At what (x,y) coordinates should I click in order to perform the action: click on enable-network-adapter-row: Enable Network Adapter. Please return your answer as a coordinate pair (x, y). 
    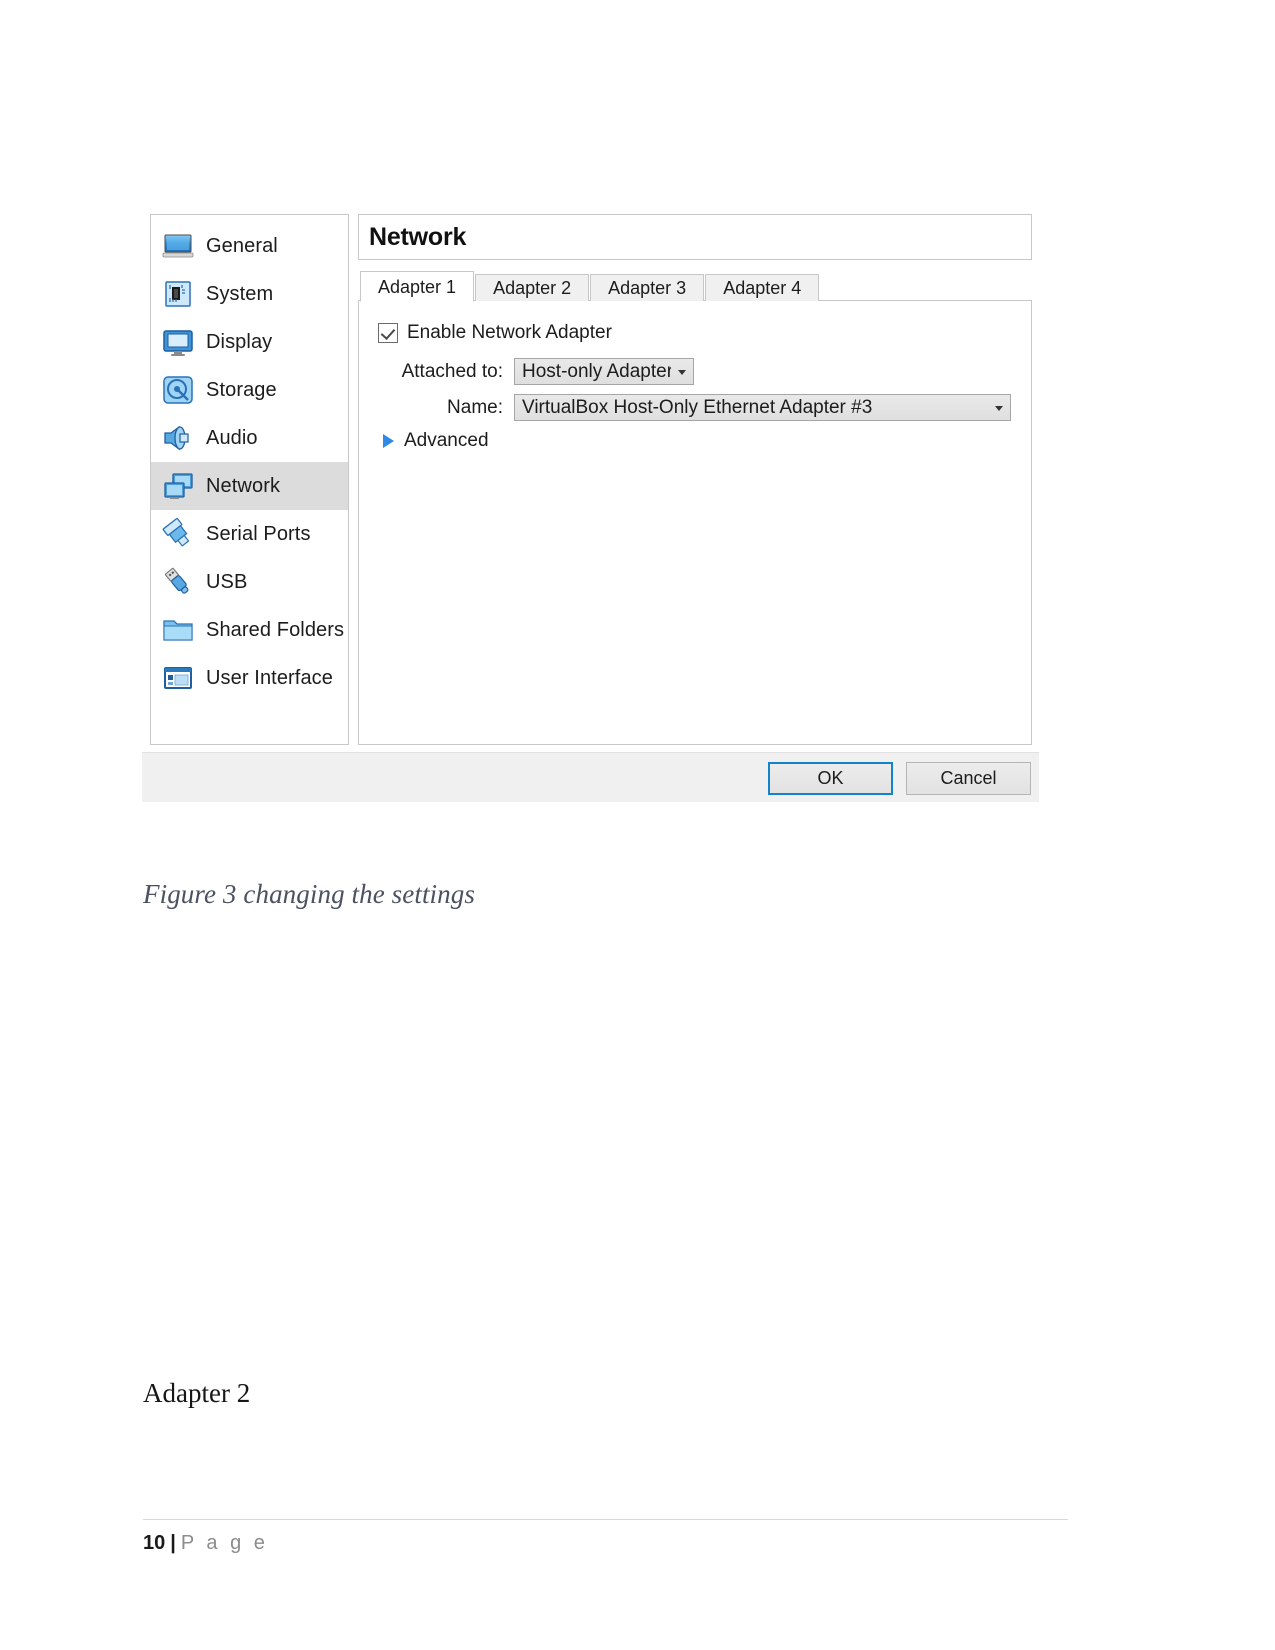
    Looking at the image, I should click on (495, 333).